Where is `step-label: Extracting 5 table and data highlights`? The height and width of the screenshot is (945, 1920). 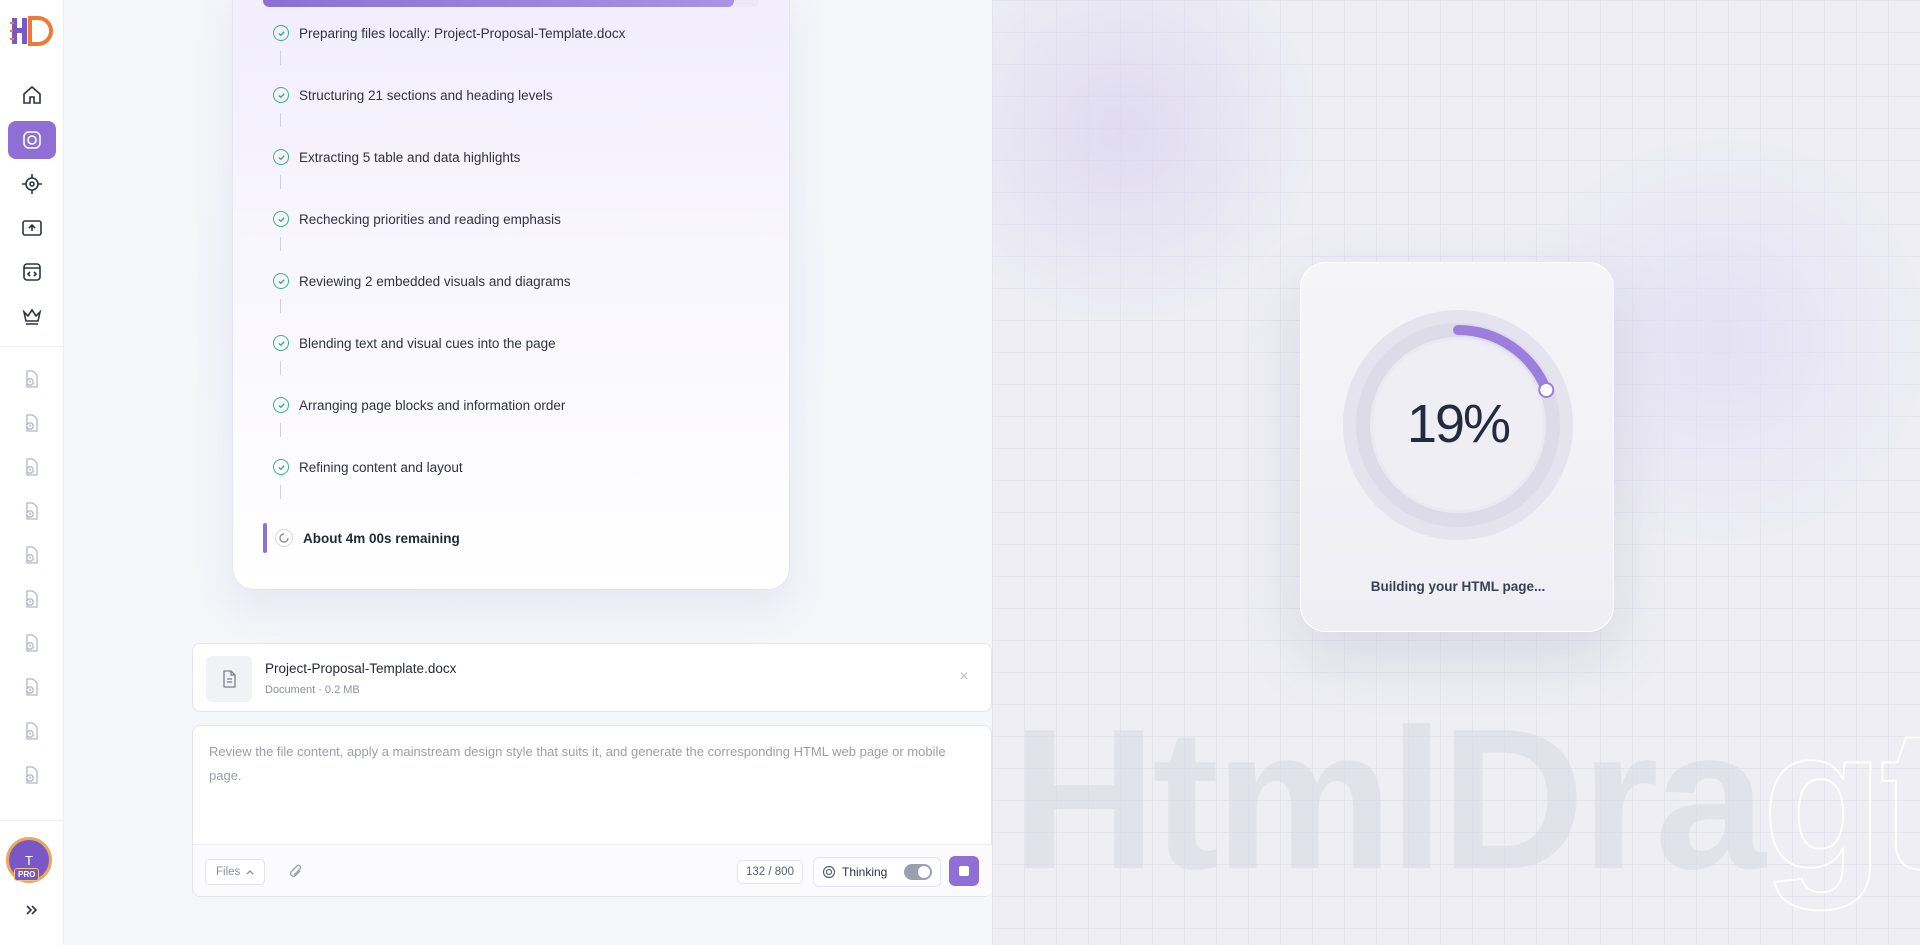 step-label: Extracting 5 table and data highlights is located at coordinates (410, 157).